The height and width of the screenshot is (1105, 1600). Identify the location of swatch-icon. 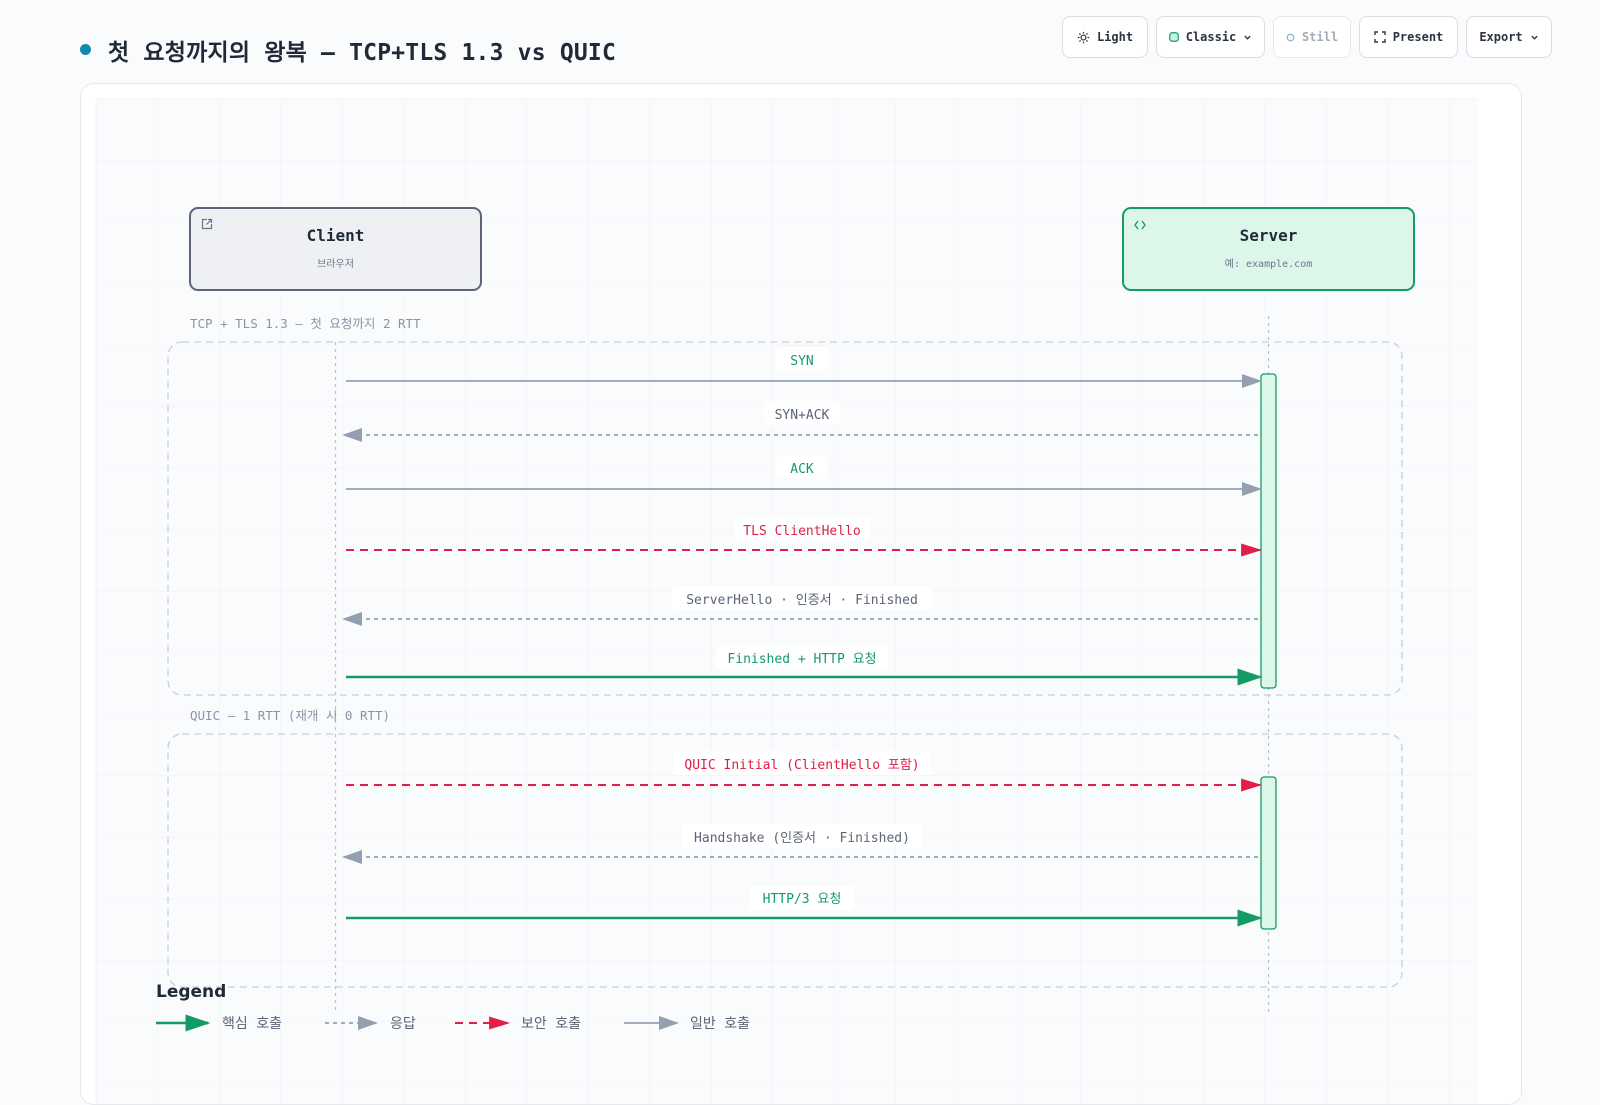
(1173, 37).